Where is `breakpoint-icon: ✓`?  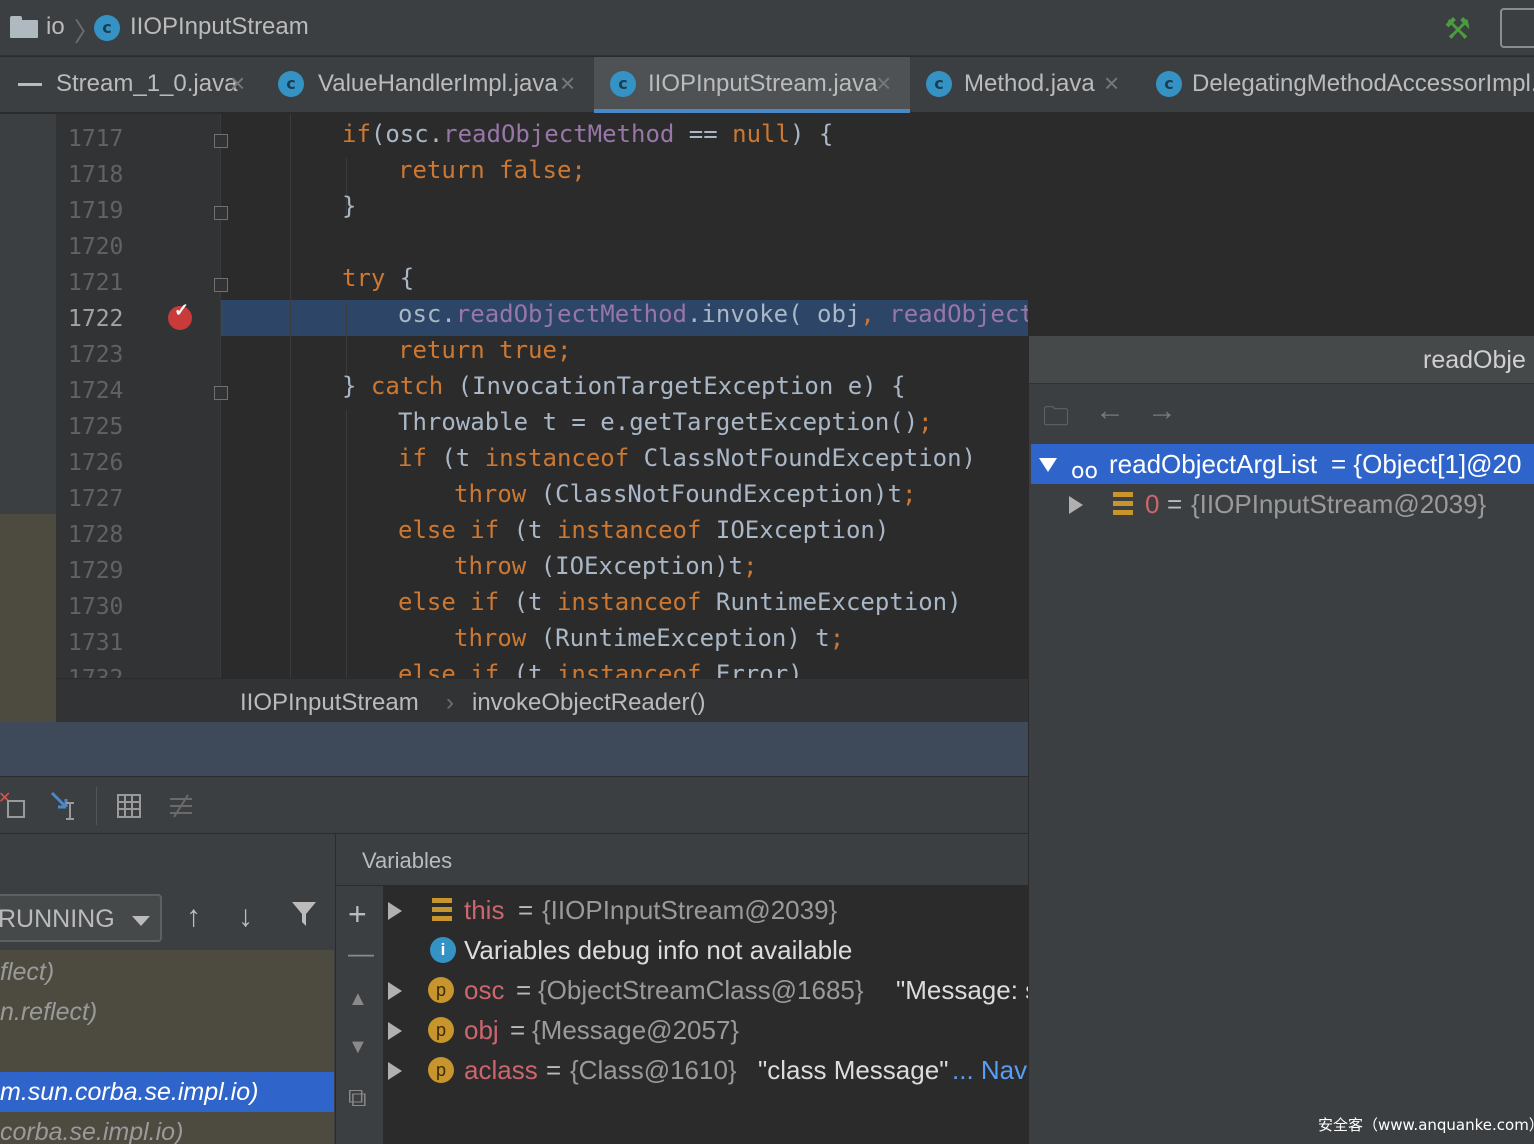
breakpoint-icon: ✓ is located at coordinates (180, 315).